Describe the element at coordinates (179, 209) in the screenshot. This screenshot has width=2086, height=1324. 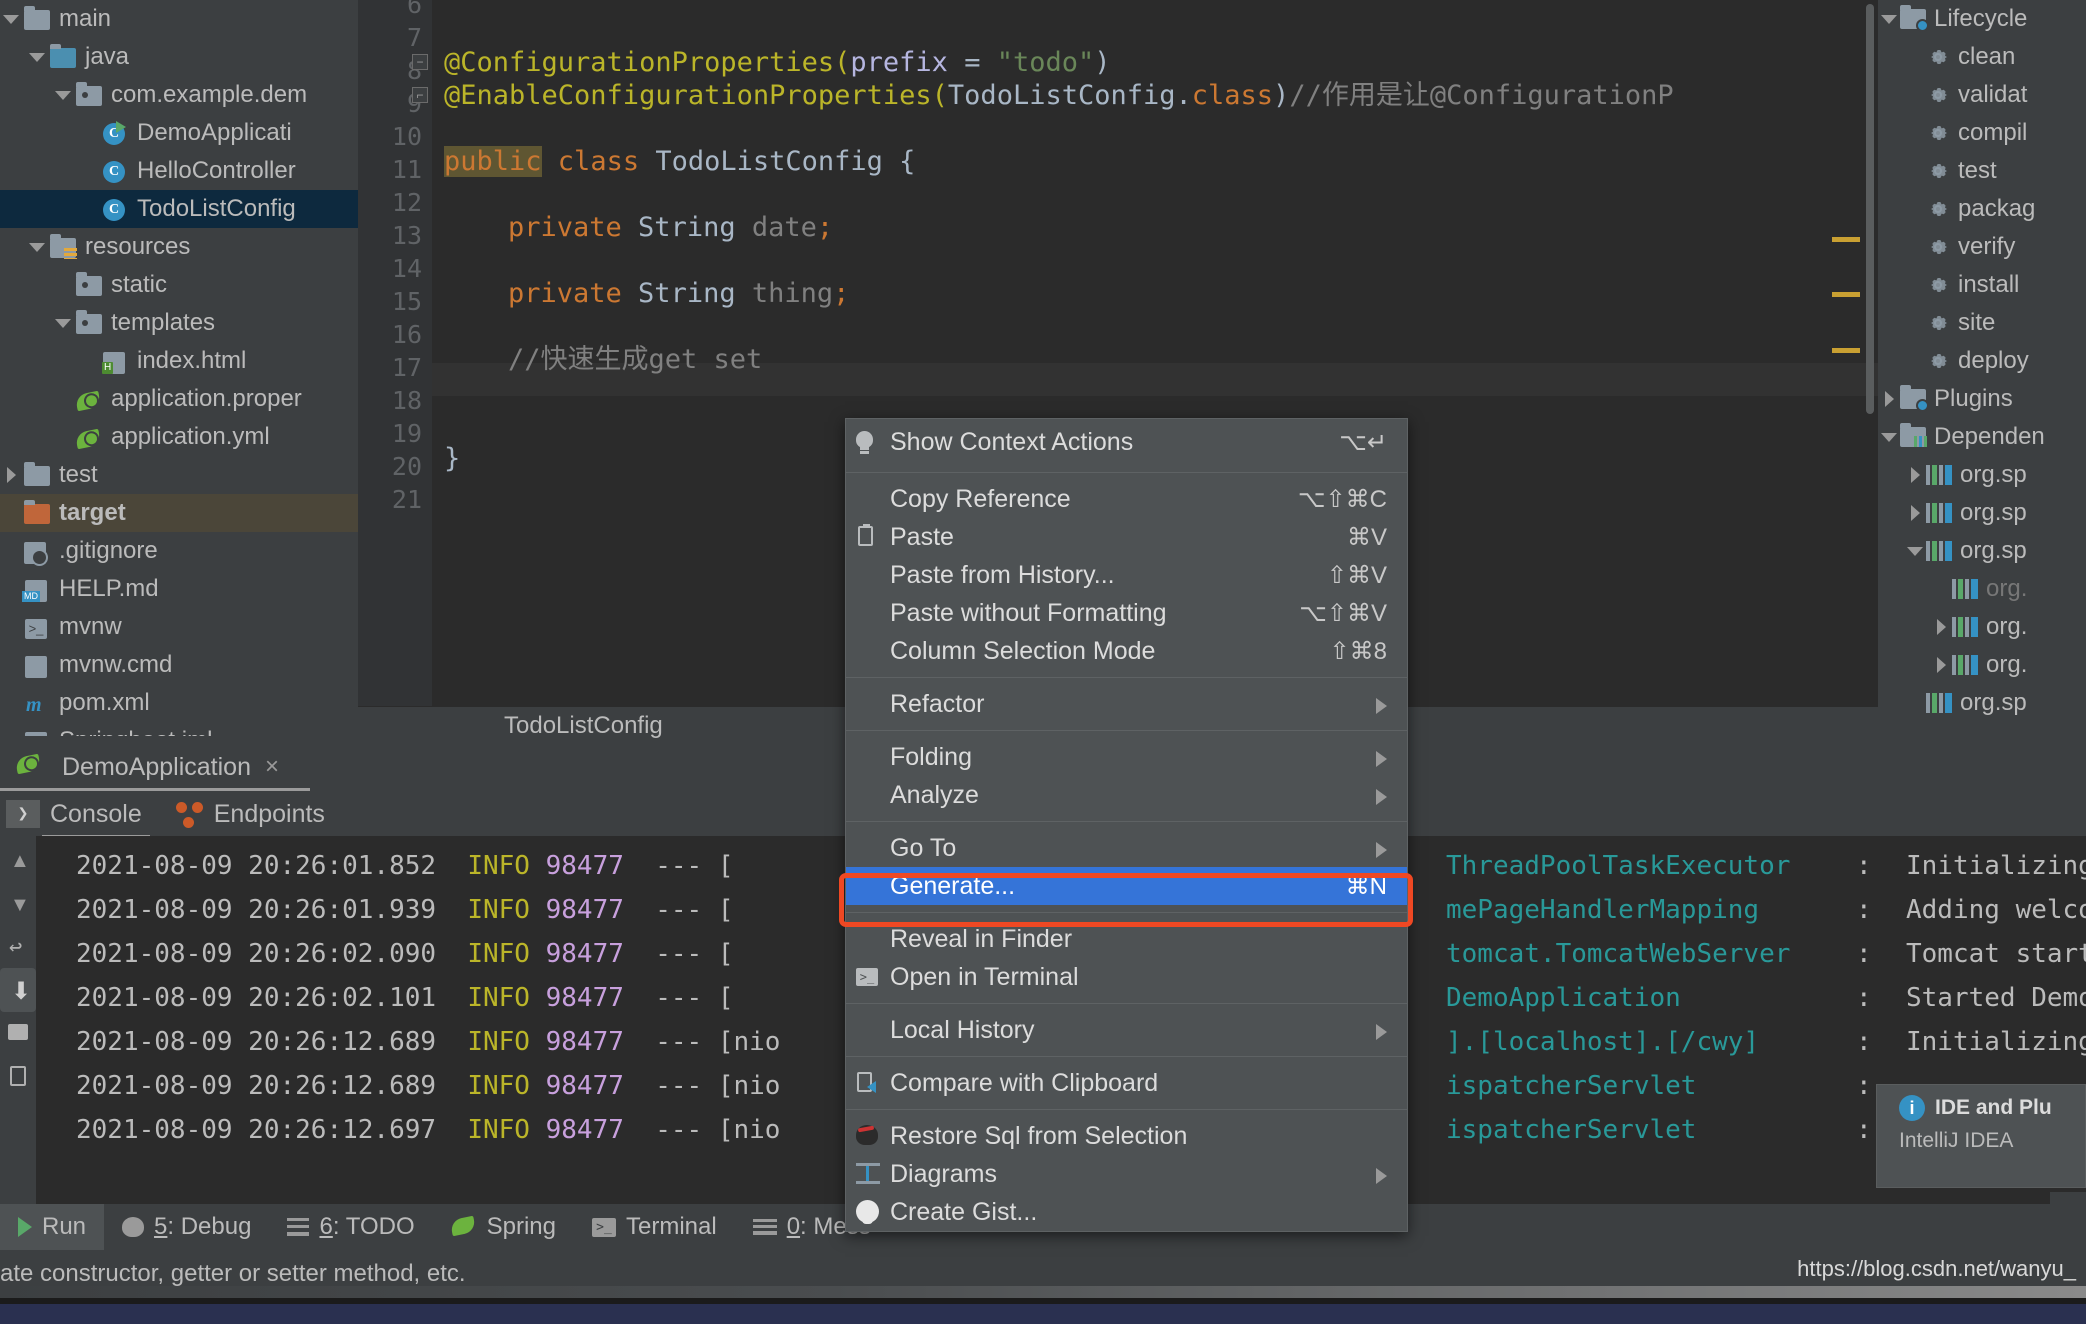
I see `tree-item-todolistconfig: C TodoListConfig` at that location.